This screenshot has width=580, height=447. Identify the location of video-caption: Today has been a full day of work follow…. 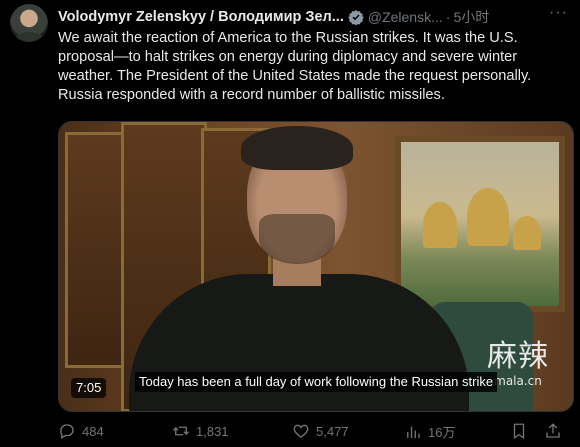
(316, 382).